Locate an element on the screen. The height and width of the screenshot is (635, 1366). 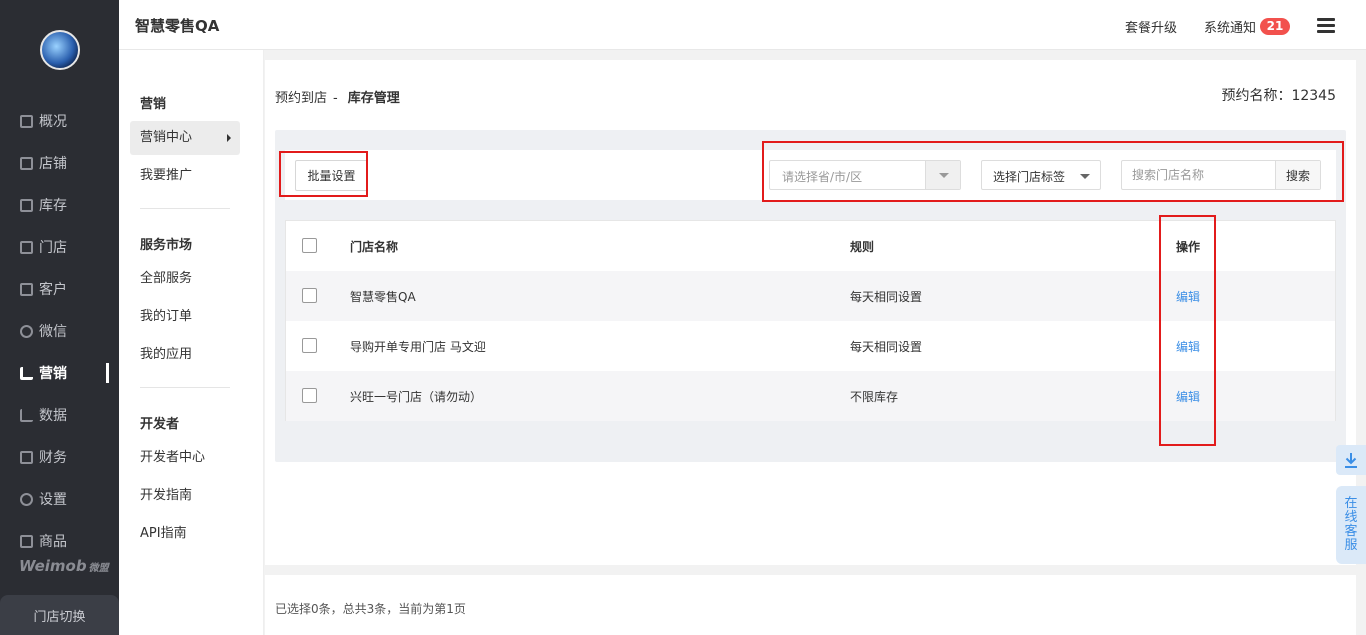
nav-label: 门店 is located at coordinates (53, 248).